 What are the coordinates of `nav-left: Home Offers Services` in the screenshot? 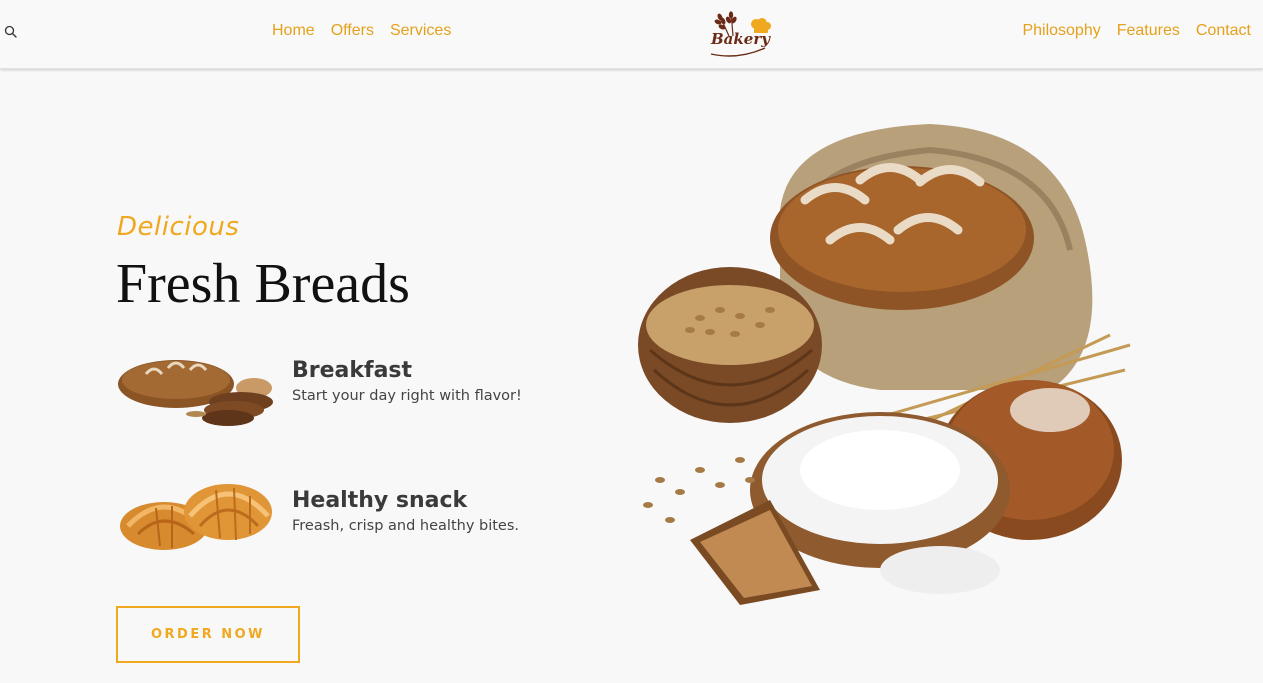 It's located at (361, 31).